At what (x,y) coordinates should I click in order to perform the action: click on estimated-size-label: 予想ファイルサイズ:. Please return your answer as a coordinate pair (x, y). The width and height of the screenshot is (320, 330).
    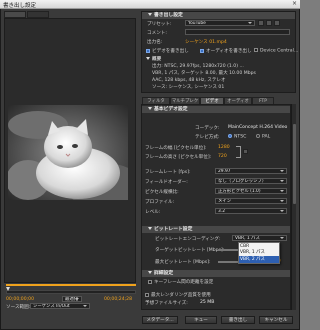
    Looking at the image, I should click on (166, 303).